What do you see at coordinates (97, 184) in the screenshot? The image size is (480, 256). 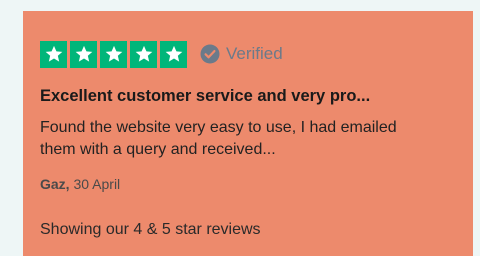 I see `review-date: 30 April` at bounding box center [97, 184].